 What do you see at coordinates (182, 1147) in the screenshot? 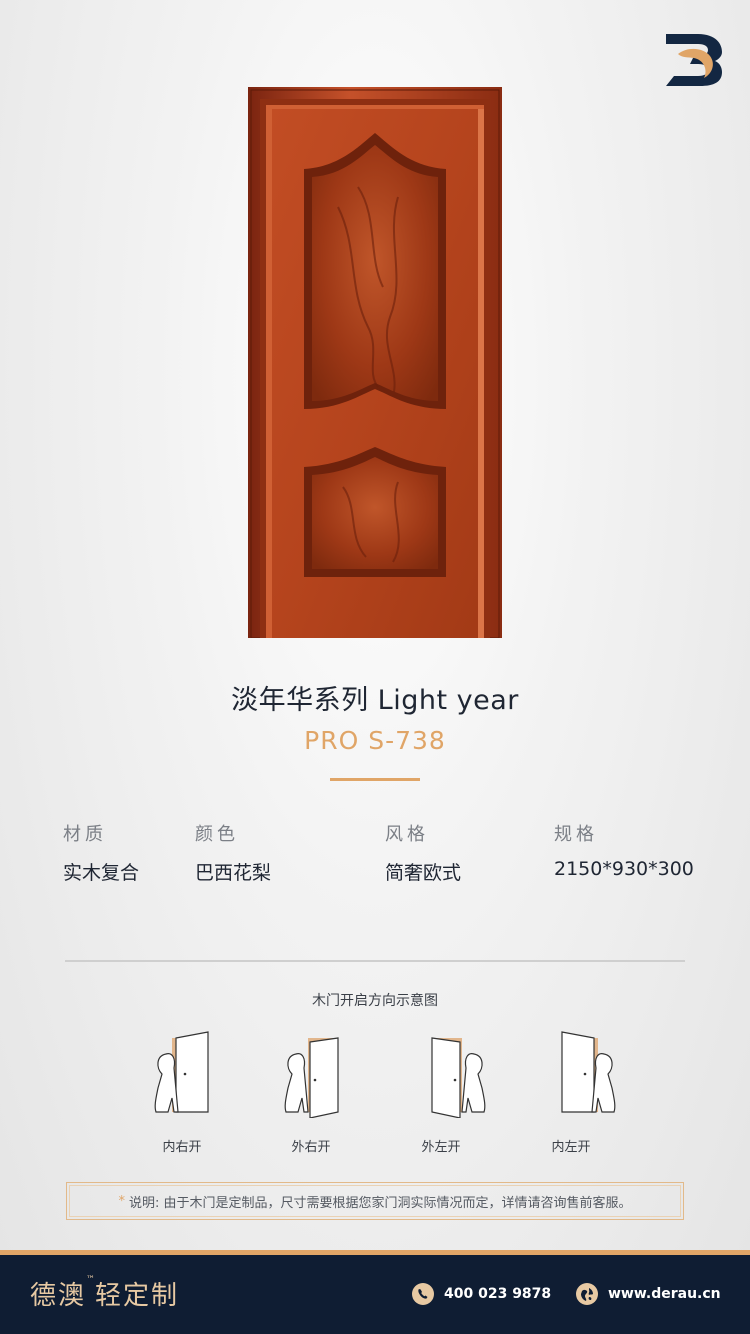
I see `door-label-inward-right: 内右开` at bounding box center [182, 1147].